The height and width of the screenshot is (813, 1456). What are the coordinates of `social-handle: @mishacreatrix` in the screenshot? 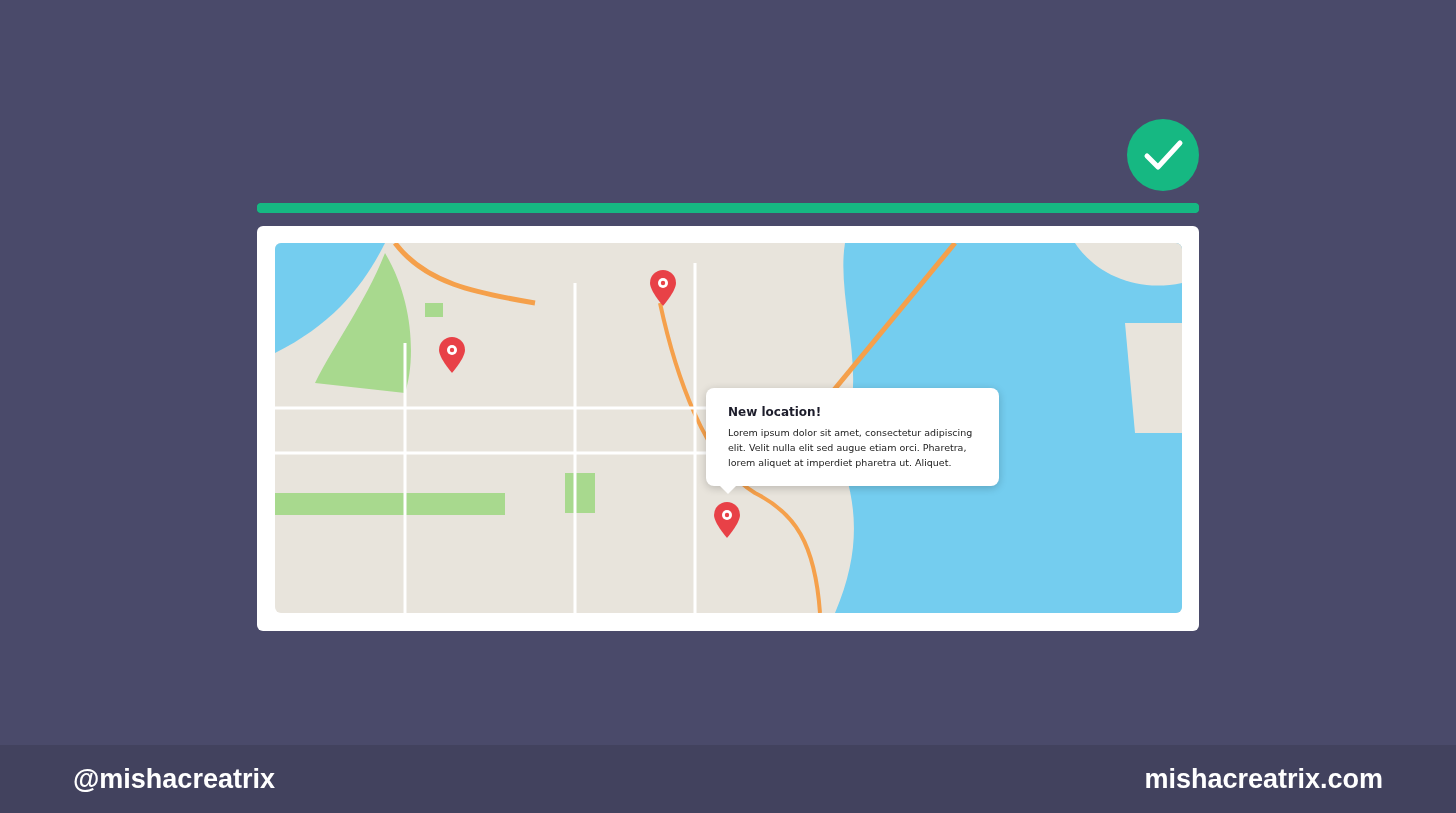 It's located at (174, 779).